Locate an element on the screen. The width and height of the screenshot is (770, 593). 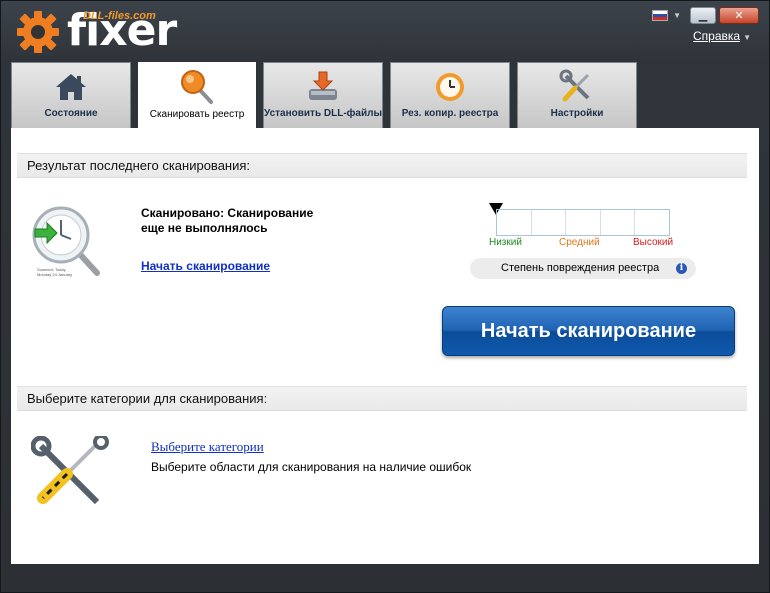
home-icon is located at coordinates (71, 87).